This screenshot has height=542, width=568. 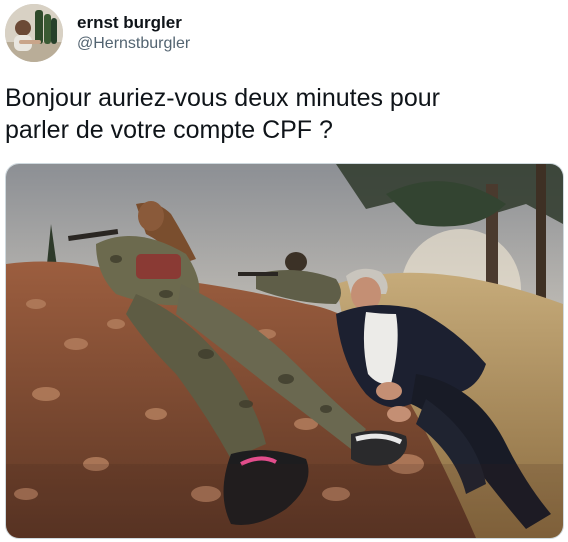 What do you see at coordinates (133, 44) in the screenshot?
I see `author-handle: @Hernstburgler` at bounding box center [133, 44].